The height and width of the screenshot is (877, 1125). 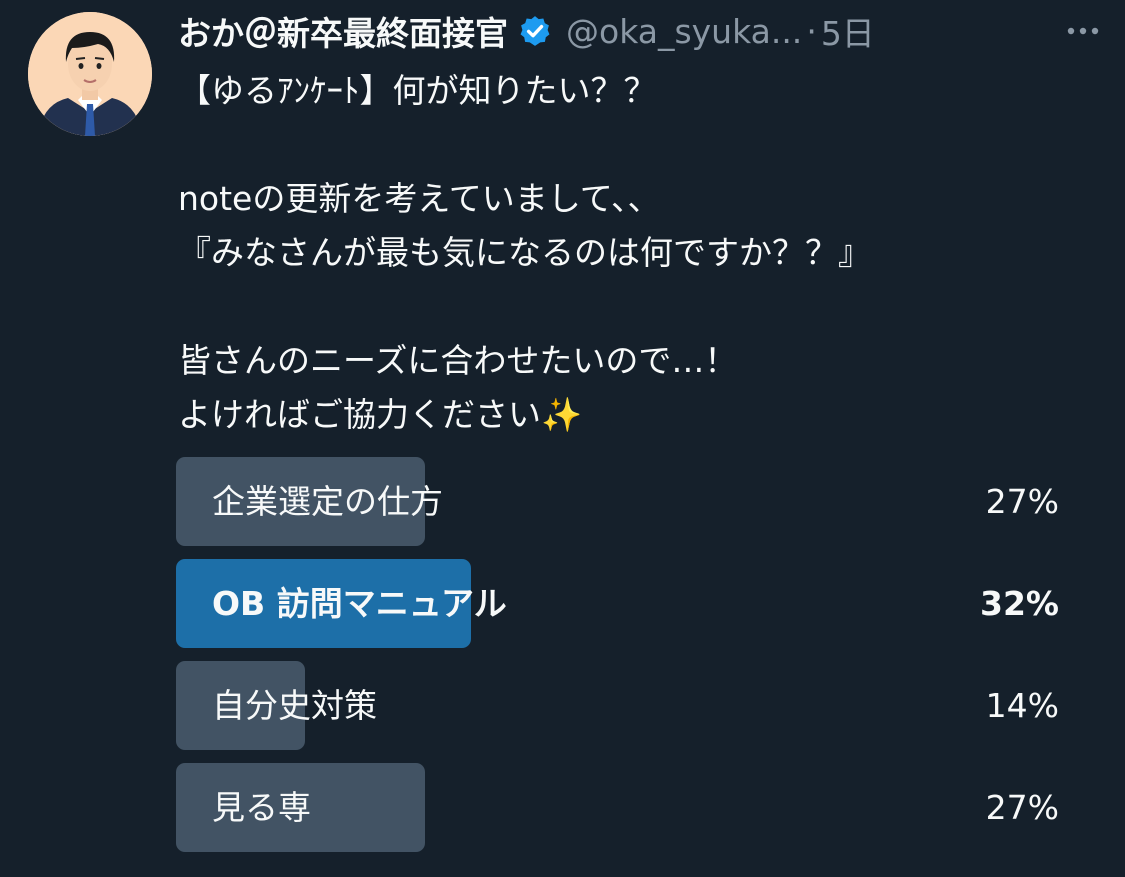 What do you see at coordinates (327, 501) in the screenshot?
I see `poll-option-label: 企業選定の仕方` at bounding box center [327, 501].